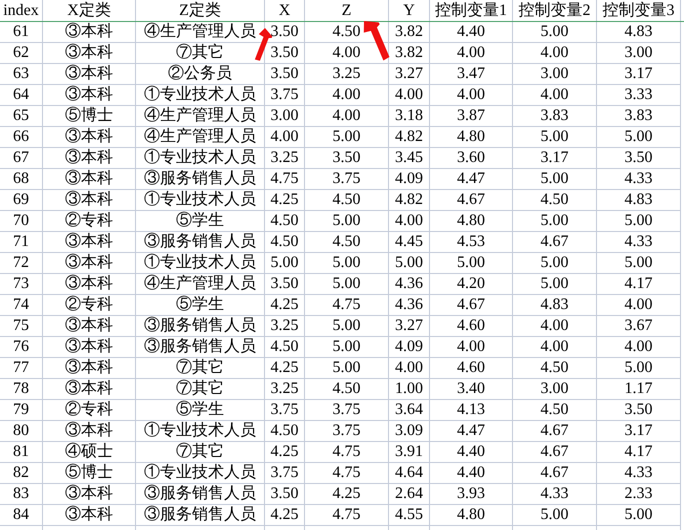 This screenshot has width=684, height=530. I want to click on table-cell: 78, so click(21, 389).